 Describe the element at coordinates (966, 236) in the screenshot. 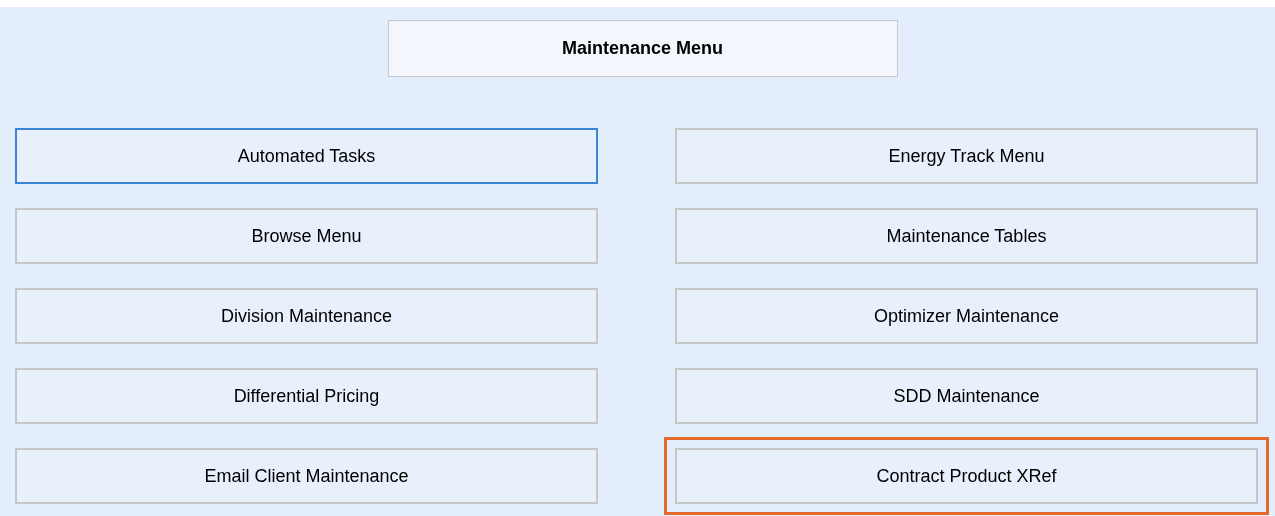

I see `menu-button: Maintenance Tables` at that location.